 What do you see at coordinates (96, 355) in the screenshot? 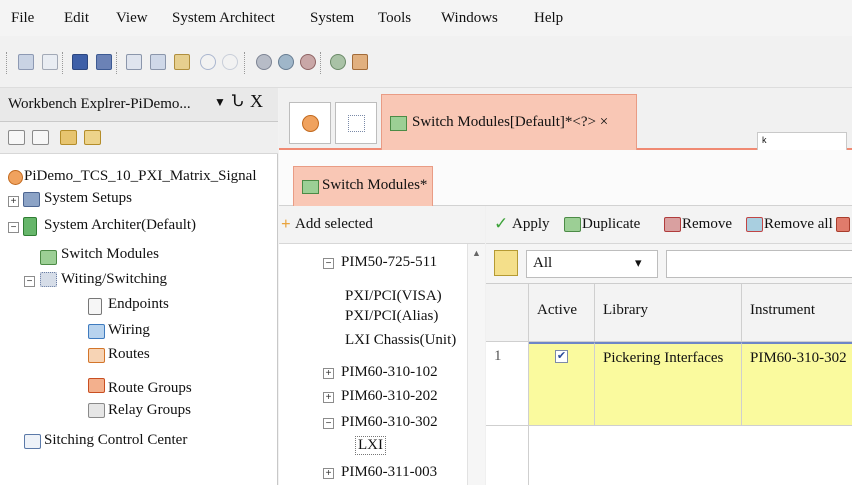
I see `routes-icon` at bounding box center [96, 355].